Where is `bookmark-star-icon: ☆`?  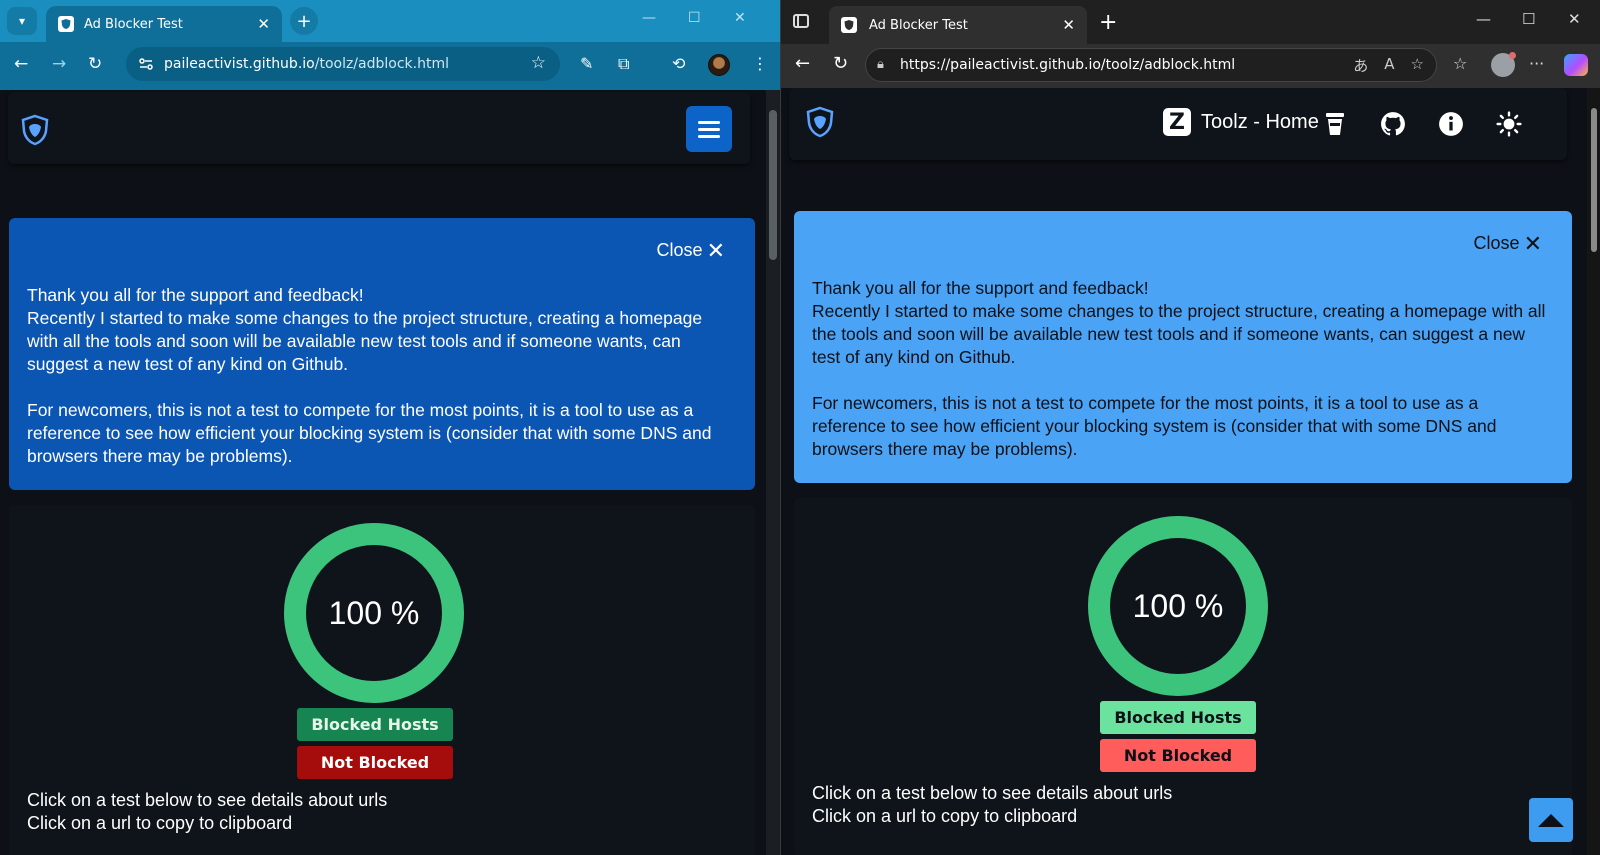 bookmark-star-icon: ☆ is located at coordinates (538, 63).